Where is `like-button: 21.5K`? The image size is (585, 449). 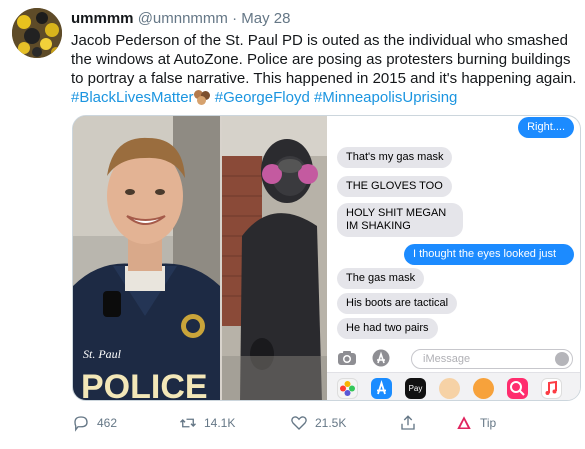 like-button: 21.5K is located at coordinates (318, 423).